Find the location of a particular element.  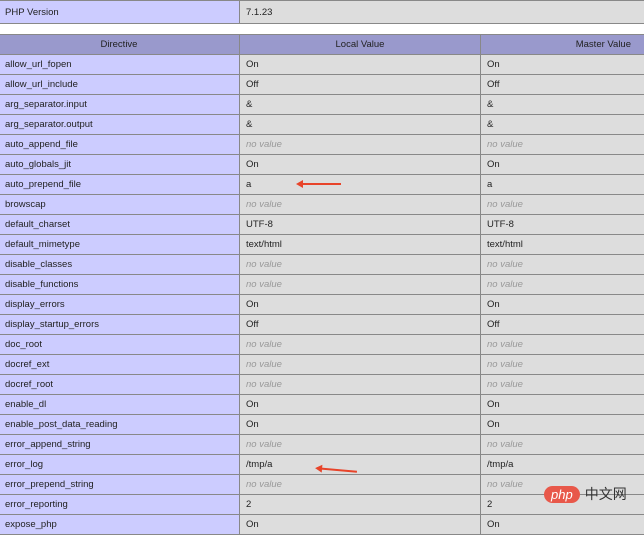

master-value: text/html is located at coordinates (562, 245).